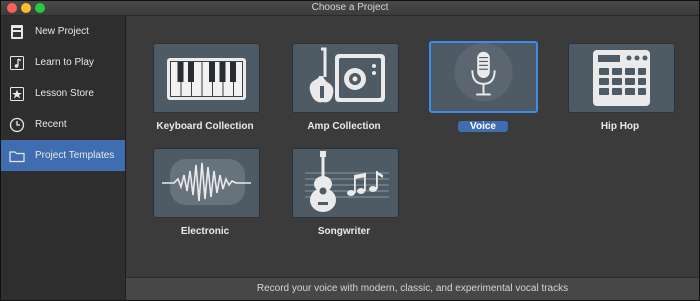  I want to click on keyboard-icon, so click(206, 79).